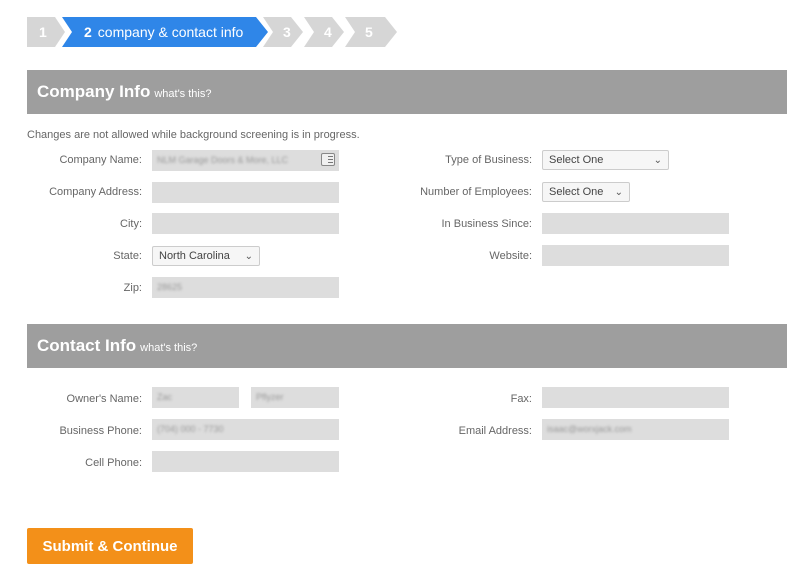 This screenshot has height=566, width=802. Describe the element at coordinates (295, 397) in the screenshot. I see `owner-last-name-field: Pflyzer` at that location.